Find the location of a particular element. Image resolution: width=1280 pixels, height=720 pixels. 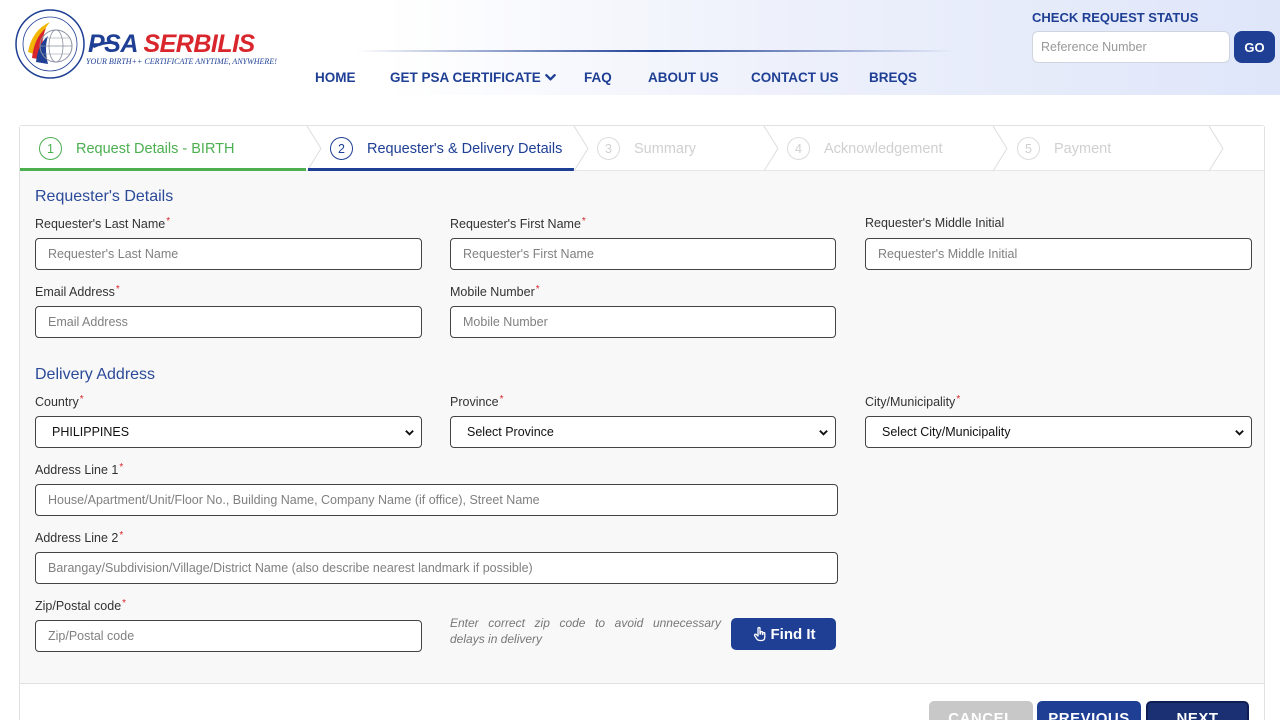

check-status-title: CHECK REQUEST STATUS is located at coordinates (1115, 17).